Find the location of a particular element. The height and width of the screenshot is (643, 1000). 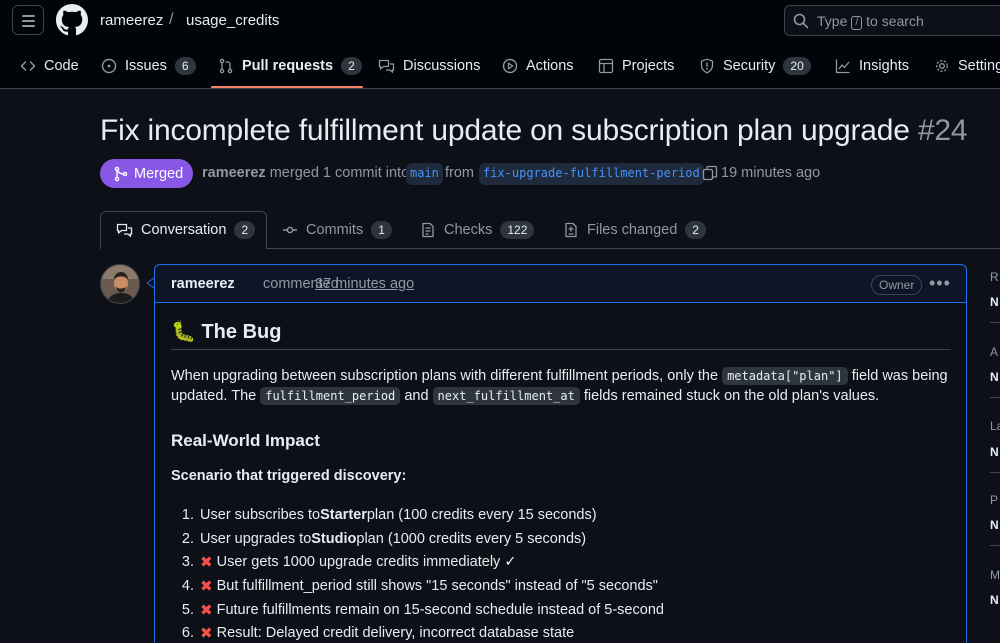

nav-label: Projects is located at coordinates (648, 65).